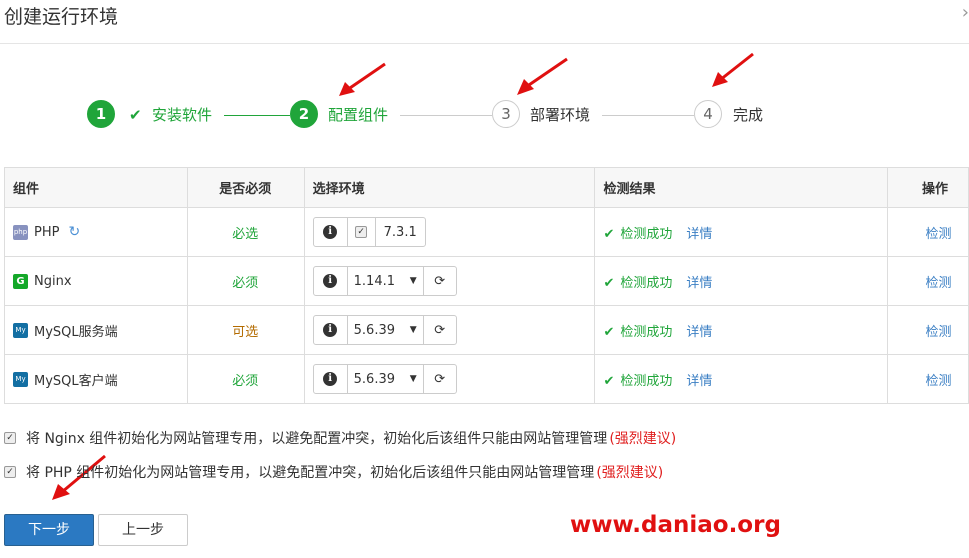 The image size is (969, 558). What do you see at coordinates (53, 281) in the screenshot?
I see `component-name: Nginx` at bounding box center [53, 281].